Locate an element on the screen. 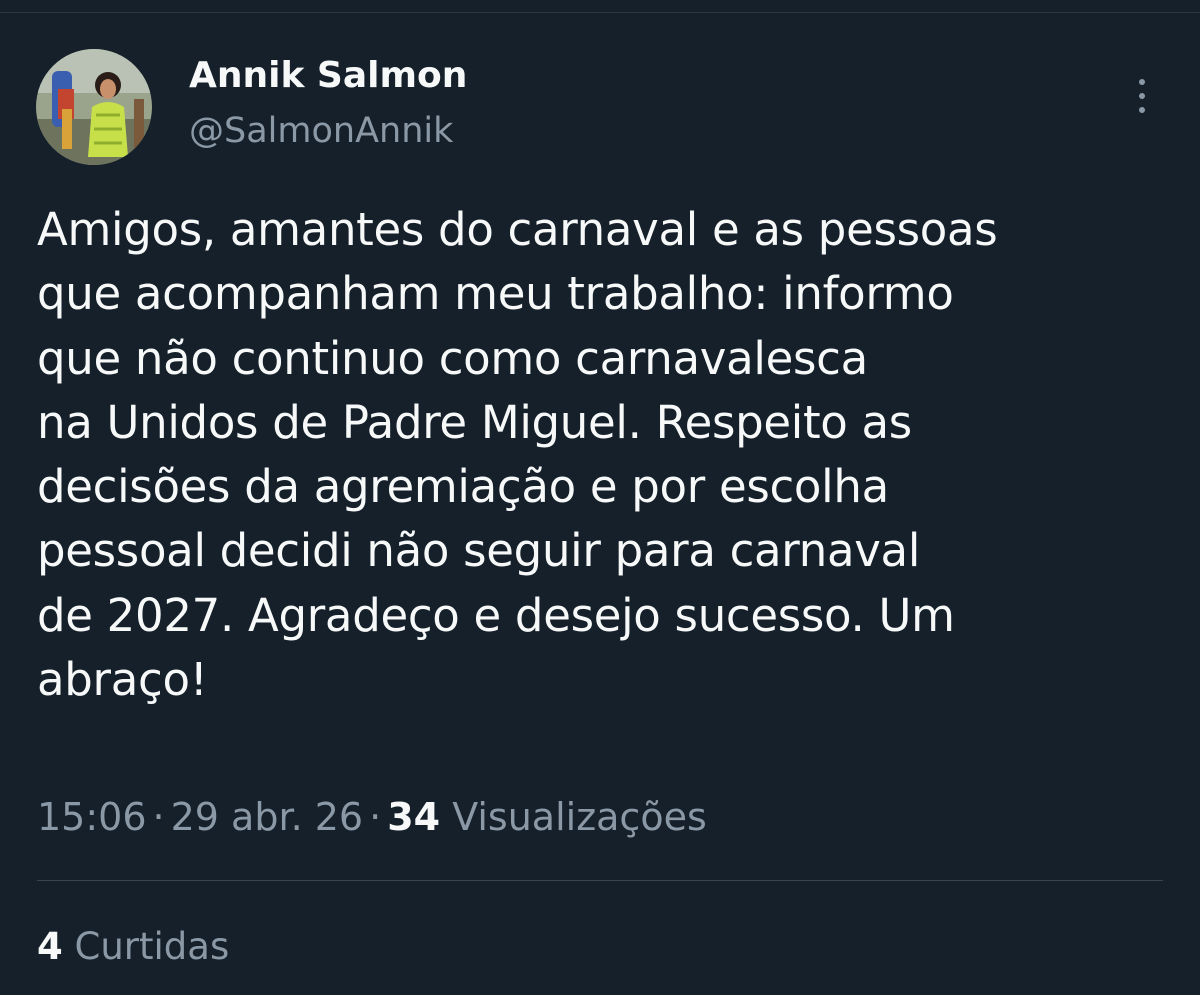 Image resolution: width=1200 pixels, height=995 pixels. likes-count: 4 is located at coordinates (50, 946).